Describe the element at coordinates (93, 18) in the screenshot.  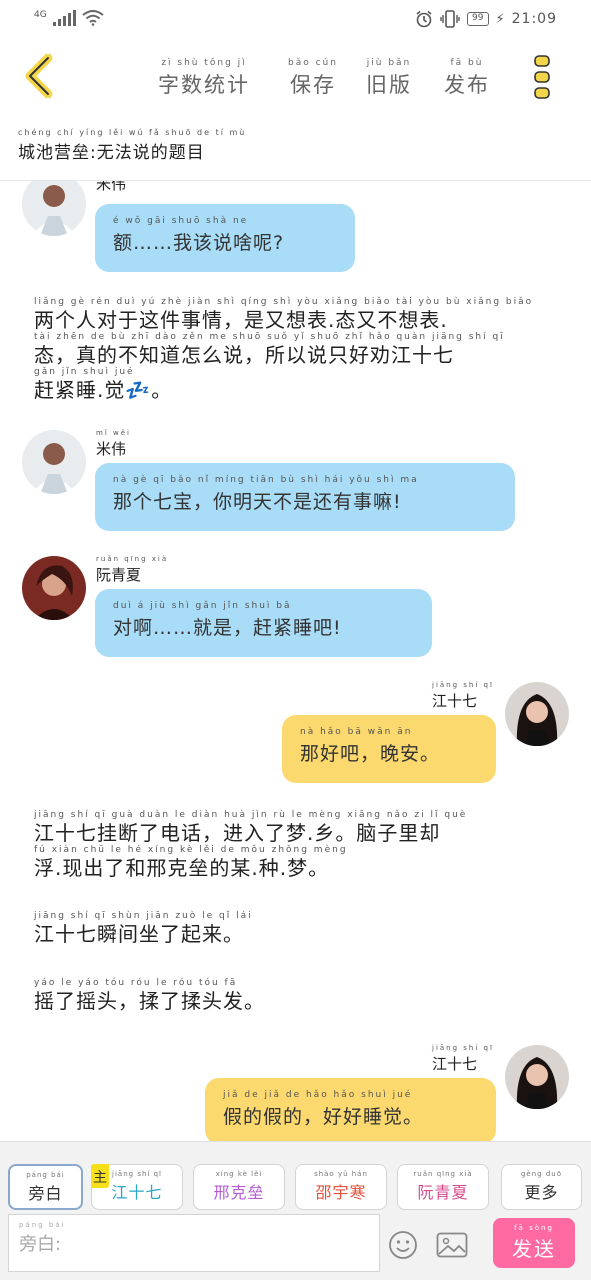
I see `wifi-icon` at that location.